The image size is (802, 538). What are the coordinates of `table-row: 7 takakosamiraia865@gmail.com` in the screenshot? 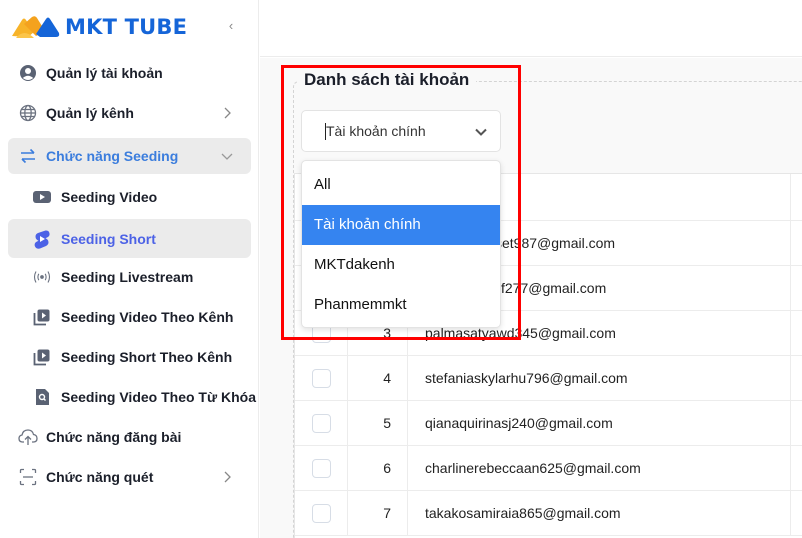 It's located at (548, 513).